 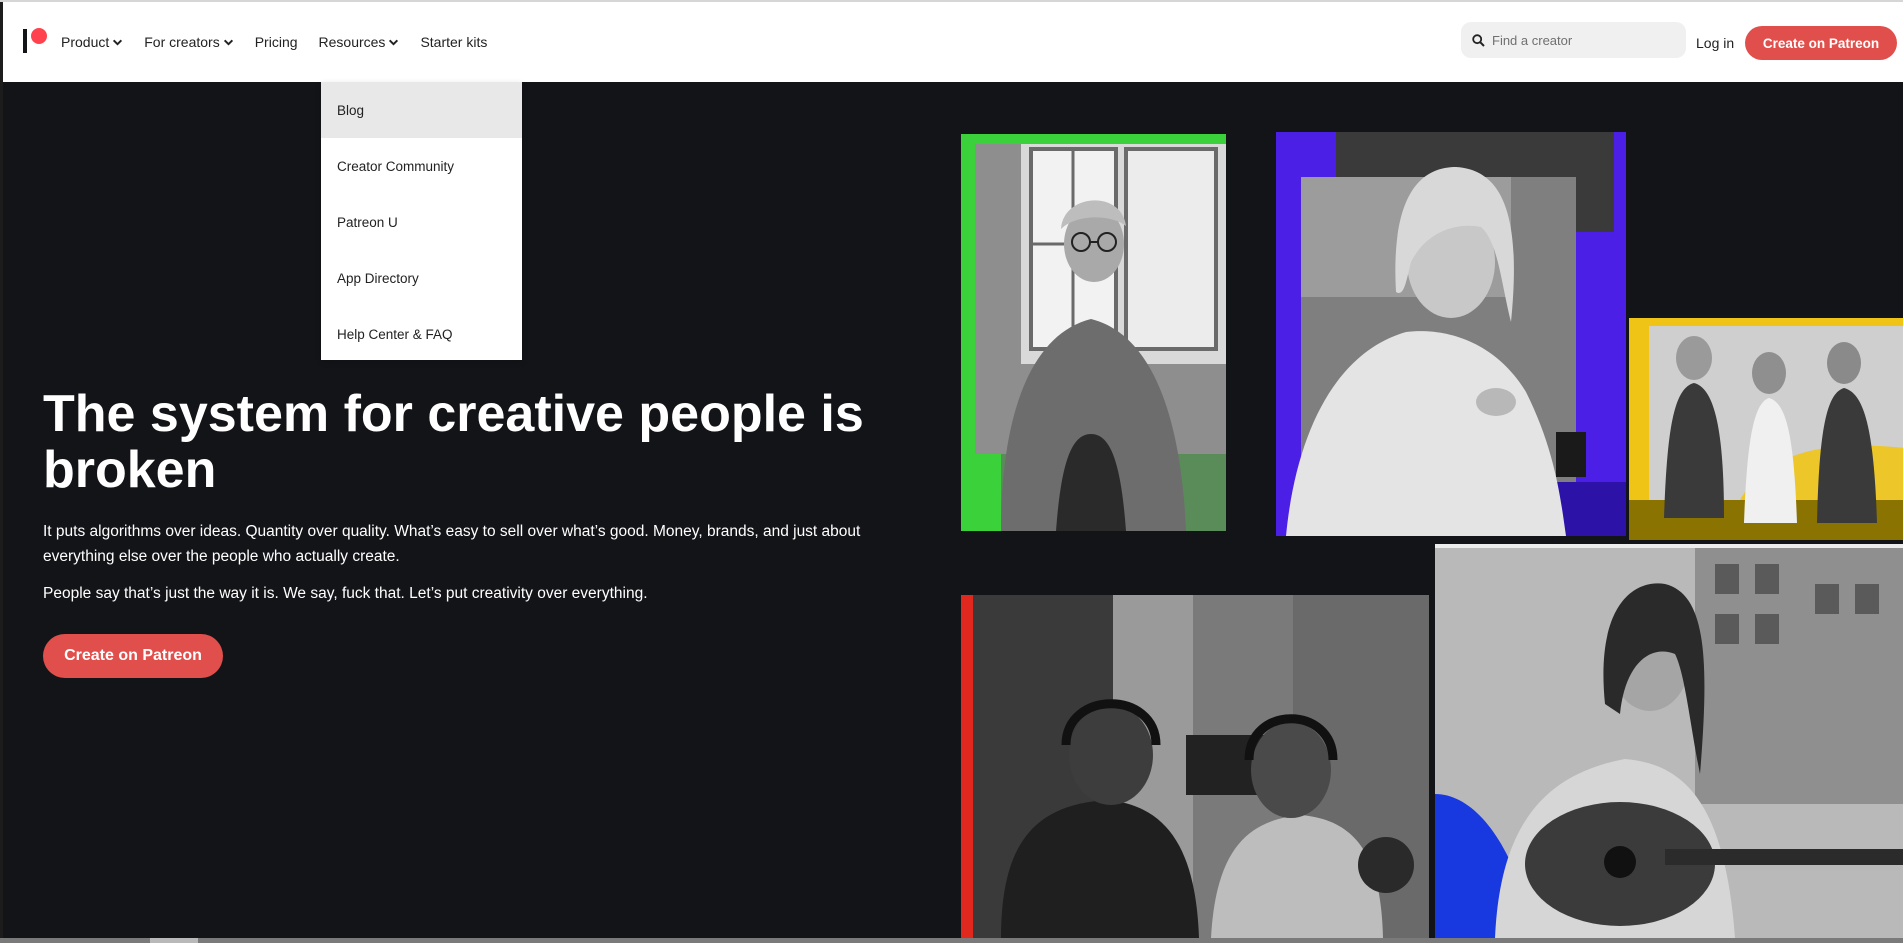 What do you see at coordinates (421, 334) in the screenshot?
I see `menu-item-help-center: Help Center & FAQ` at bounding box center [421, 334].